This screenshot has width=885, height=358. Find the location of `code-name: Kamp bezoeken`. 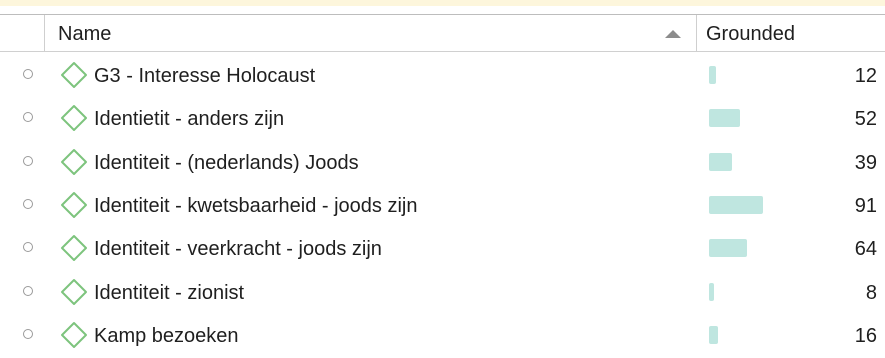

code-name: Kamp bezoeken is located at coordinates (166, 335).